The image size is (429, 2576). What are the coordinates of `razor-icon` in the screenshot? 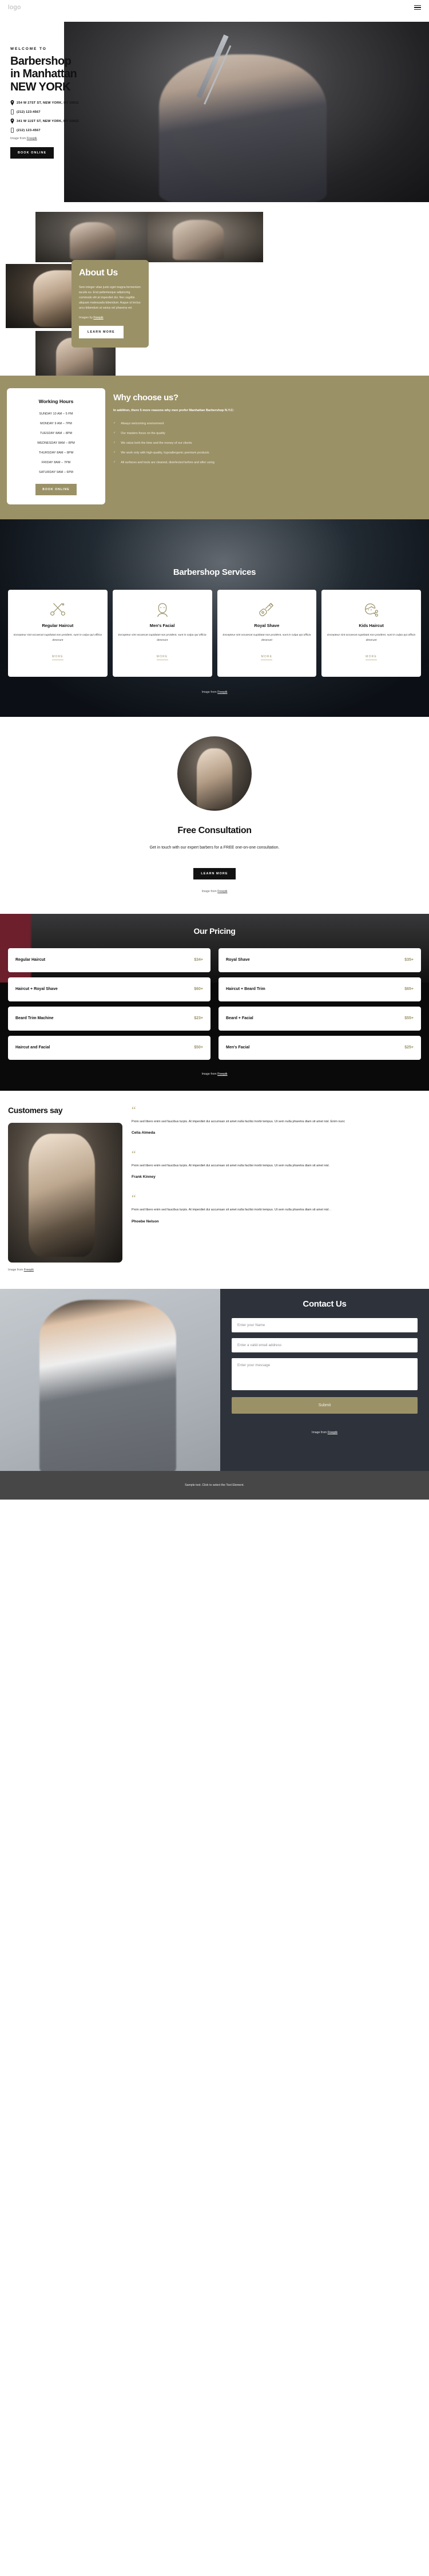 It's located at (267, 609).